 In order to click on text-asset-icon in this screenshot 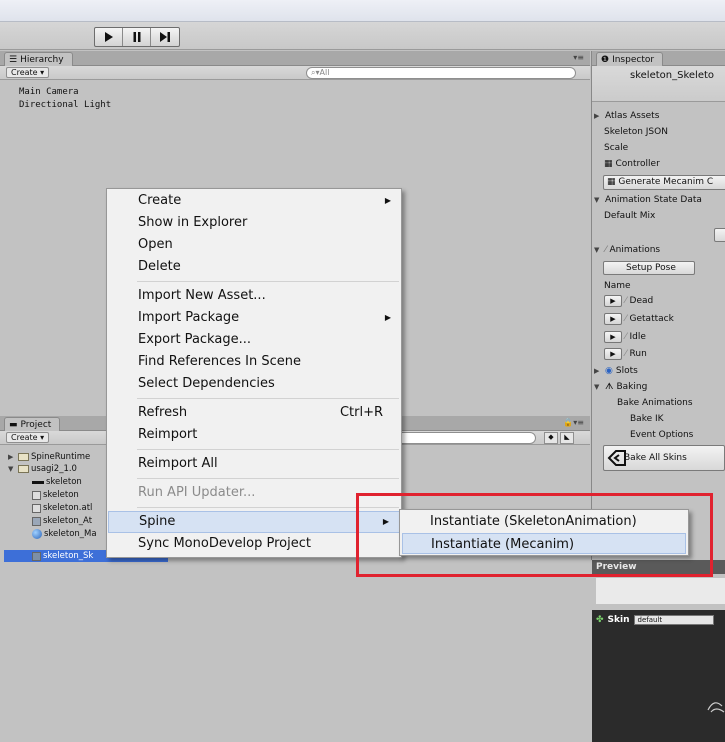, I will do `click(38, 482)`.